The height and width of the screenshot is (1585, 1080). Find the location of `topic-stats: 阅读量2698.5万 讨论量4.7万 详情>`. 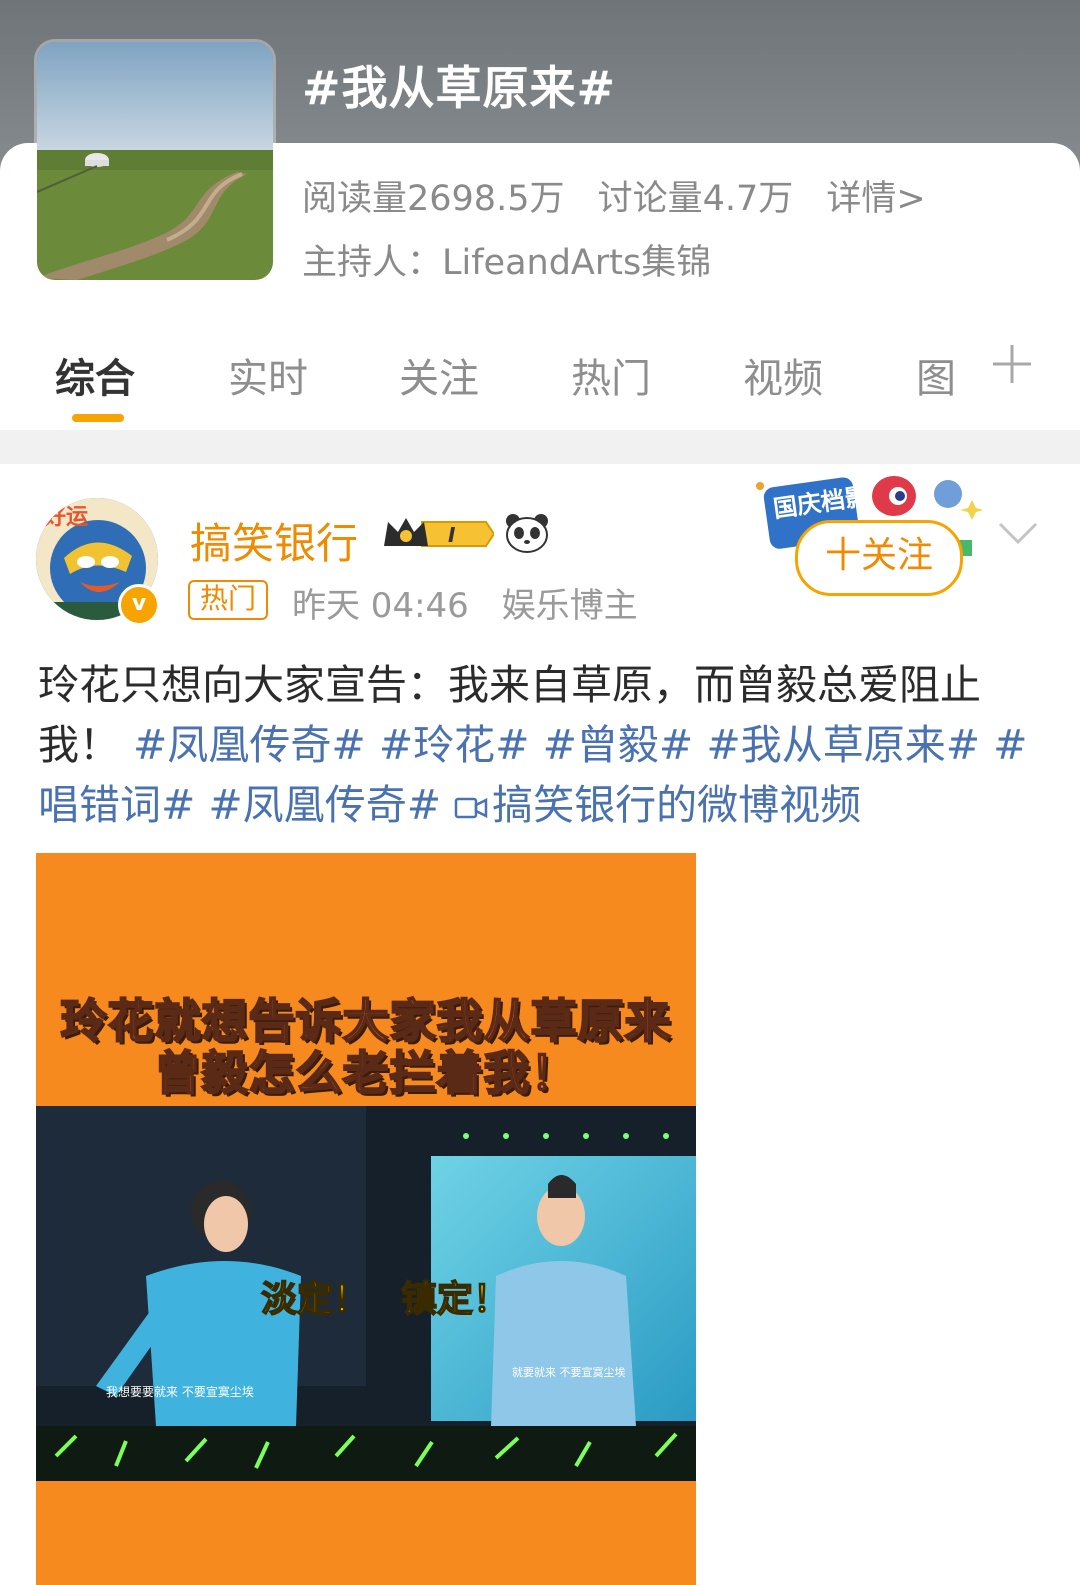

topic-stats: 阅读量2698.5万 讨论量4.7万 详情> is located at coordinates (625, 195).